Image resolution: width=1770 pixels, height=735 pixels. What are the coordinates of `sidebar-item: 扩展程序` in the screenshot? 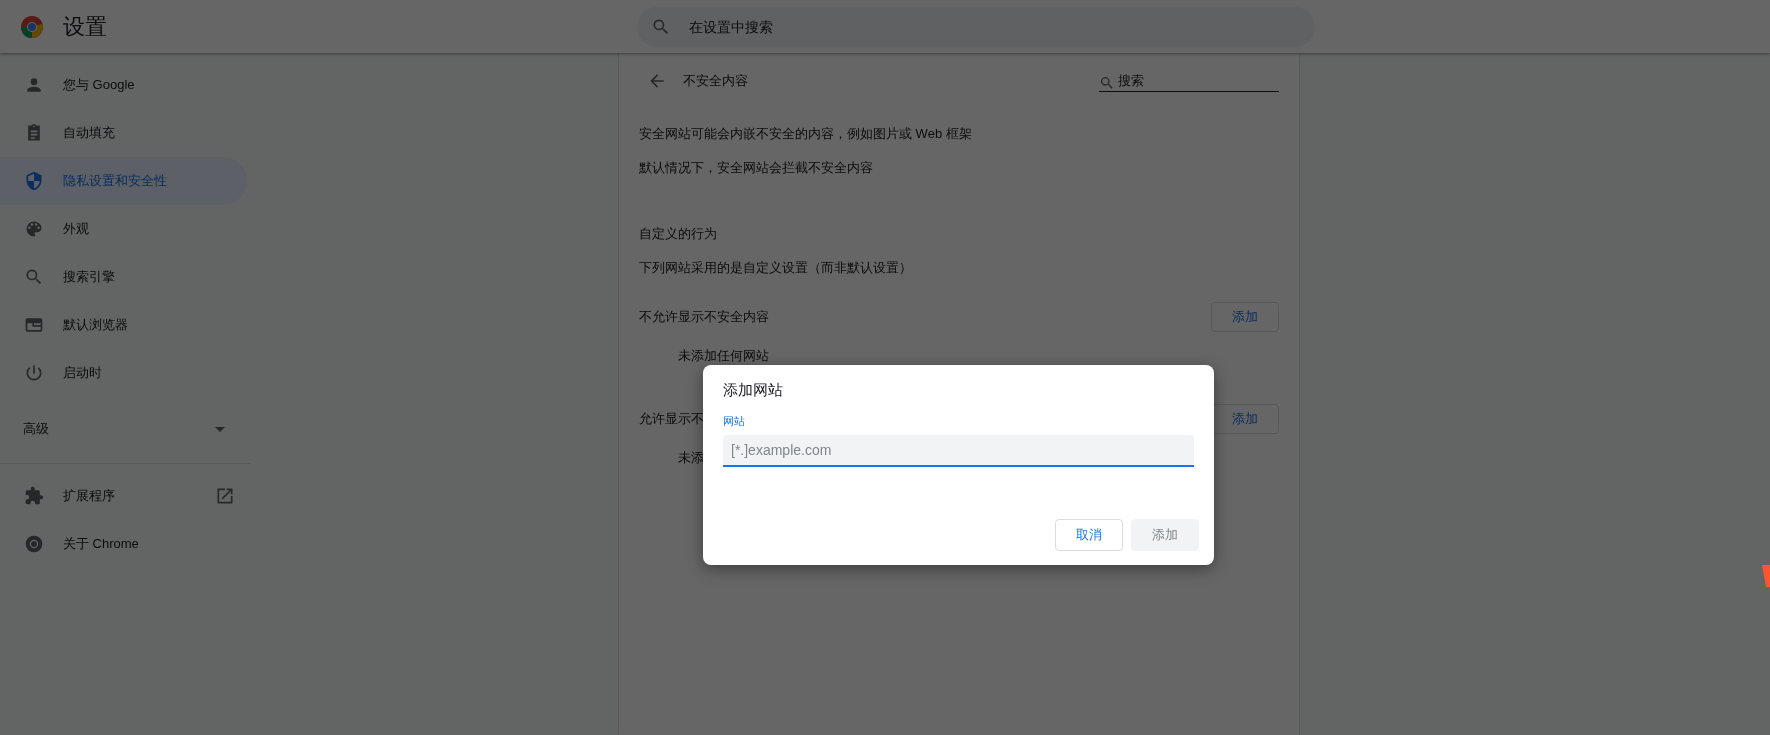 It's located at (123, 496).